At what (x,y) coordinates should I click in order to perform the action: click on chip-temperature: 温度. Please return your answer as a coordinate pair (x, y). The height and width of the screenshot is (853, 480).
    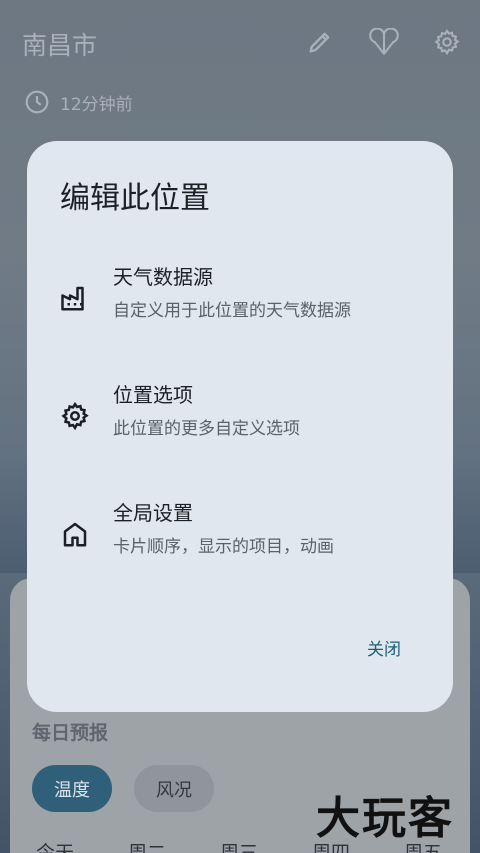
    Looking at the image, I should click on (72, 788).